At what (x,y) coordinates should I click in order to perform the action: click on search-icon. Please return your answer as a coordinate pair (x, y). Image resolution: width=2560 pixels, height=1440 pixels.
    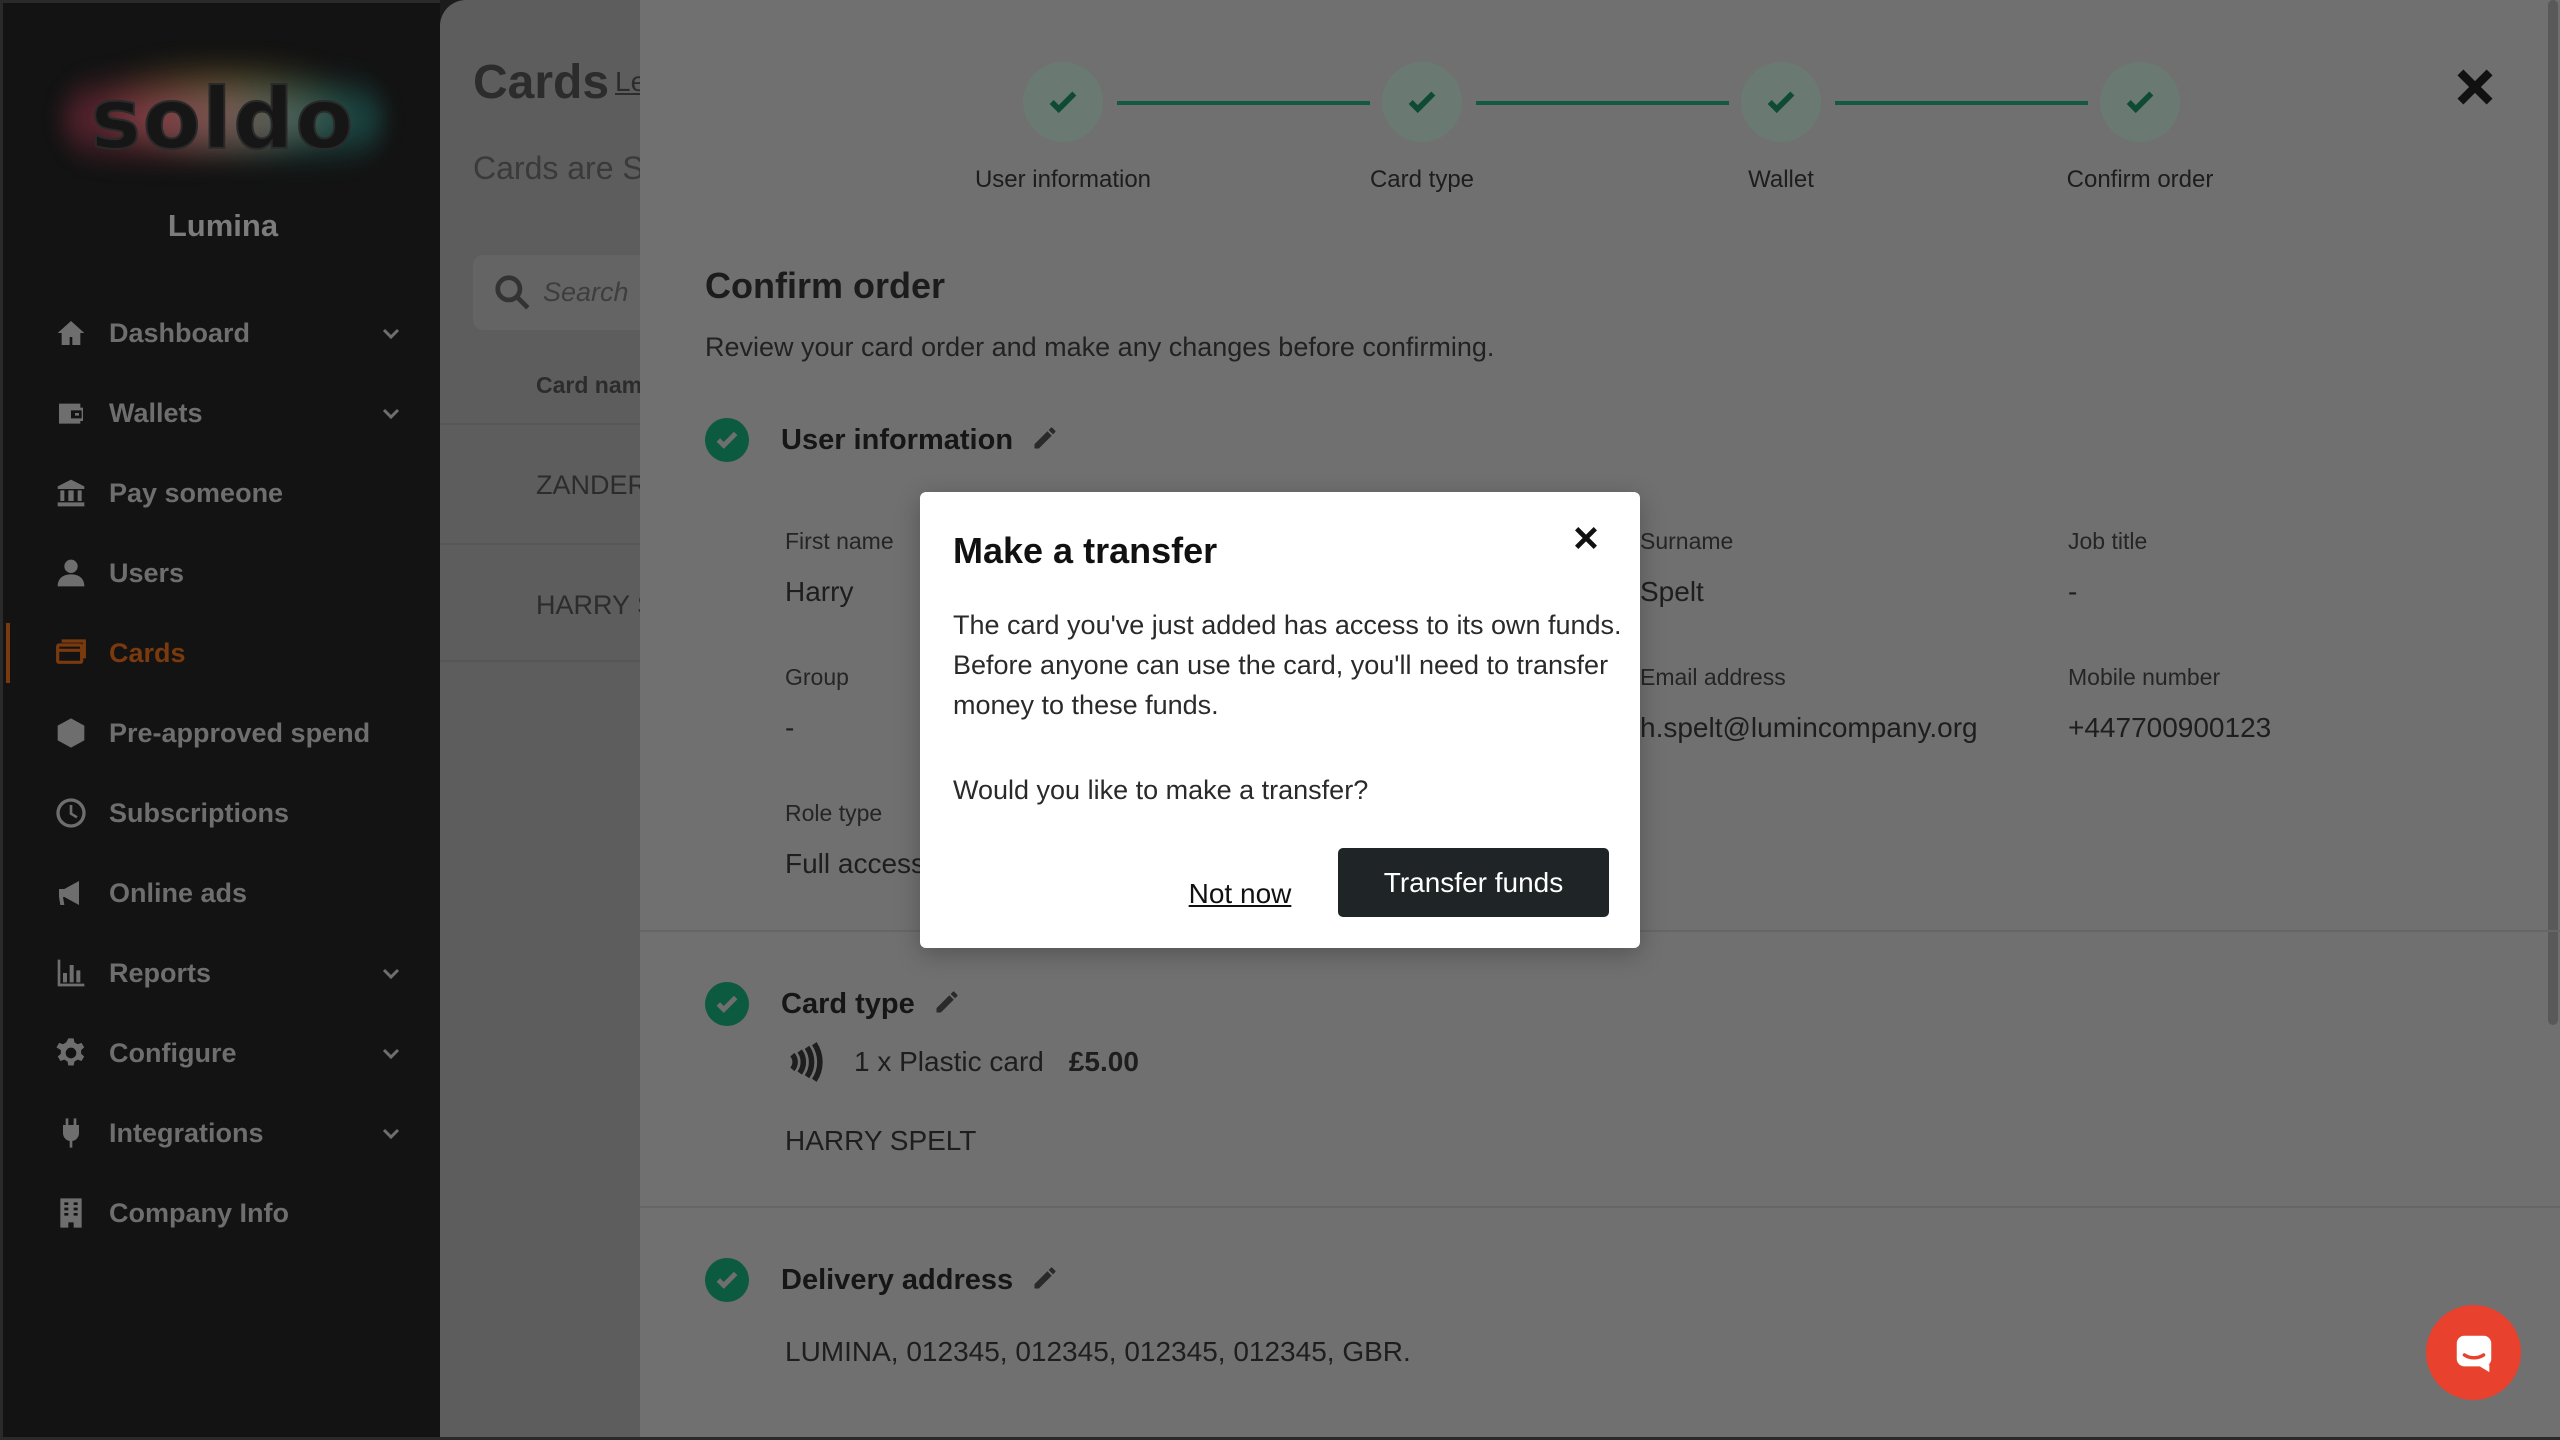
    Looking at the image, I should click on (512, 292).